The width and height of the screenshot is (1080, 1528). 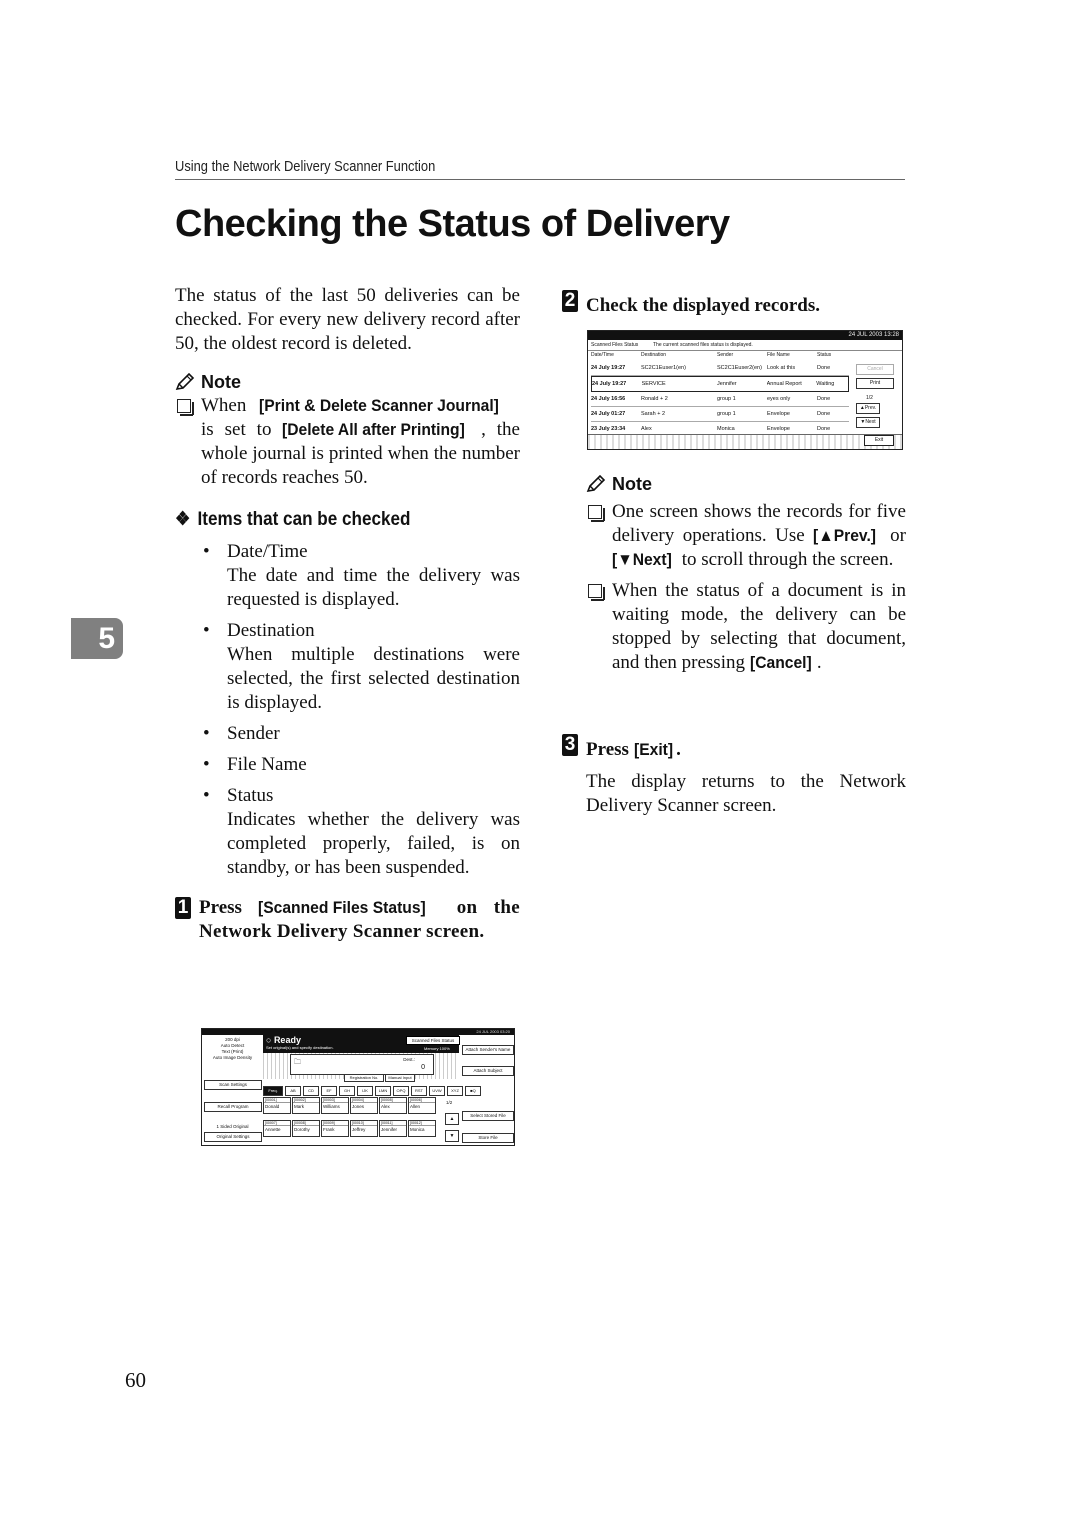 I want to click on entry-name: Alex, so click(x=385, y=1106).